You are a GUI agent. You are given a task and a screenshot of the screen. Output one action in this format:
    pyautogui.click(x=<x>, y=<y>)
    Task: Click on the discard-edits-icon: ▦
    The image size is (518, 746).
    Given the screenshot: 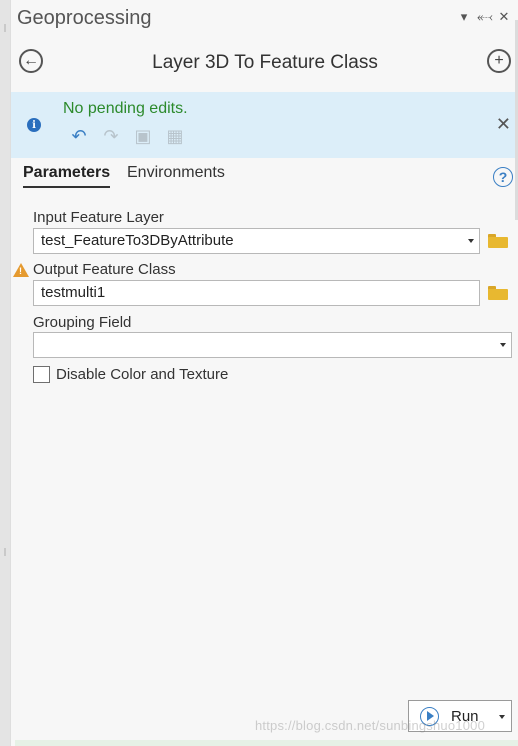 What is the action you would take?
    pyautogui.click(x=175, y=136)
    